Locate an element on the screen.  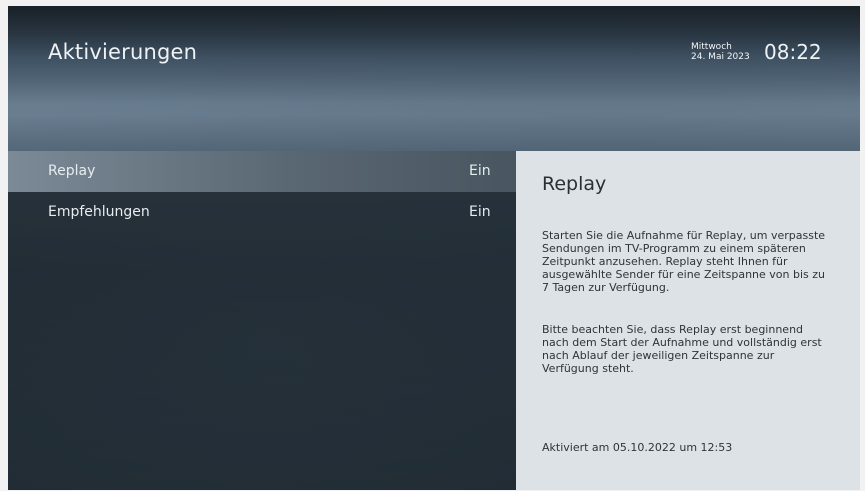
date-label: 24. Mai 2023 is located at coordinates (720, 57).